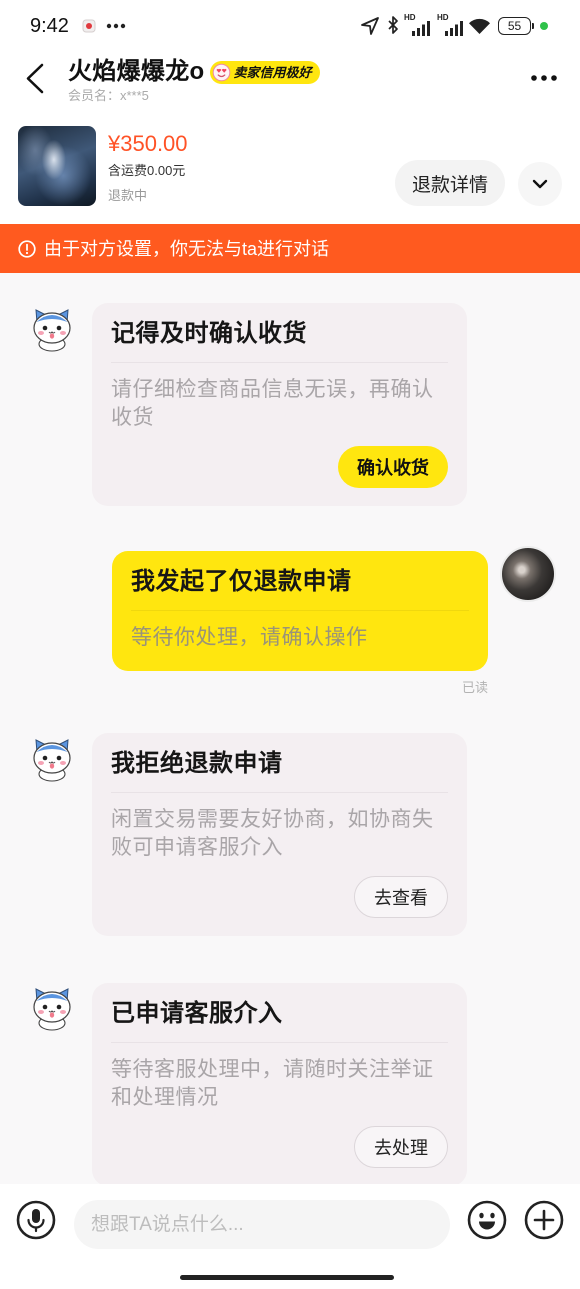 Image resolution: width=580 pixels, height=1289 pixels. Describe the element at coordinates (393, 25) in the screenshot. I see `bluetooth-icon` at that location.